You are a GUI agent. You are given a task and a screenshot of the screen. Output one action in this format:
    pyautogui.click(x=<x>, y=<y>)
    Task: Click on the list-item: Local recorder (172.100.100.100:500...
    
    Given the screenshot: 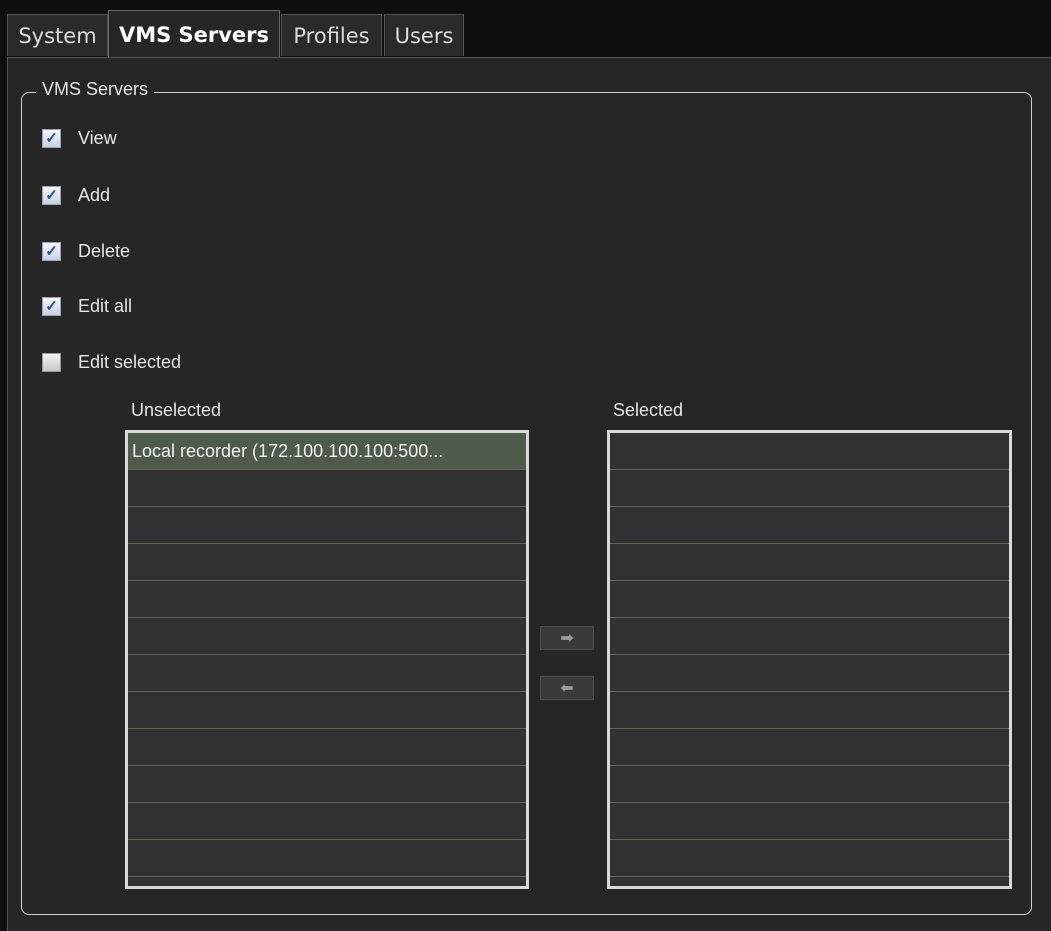 What is the action you would take?
    pyautogui.click(x=327, y=451)
    